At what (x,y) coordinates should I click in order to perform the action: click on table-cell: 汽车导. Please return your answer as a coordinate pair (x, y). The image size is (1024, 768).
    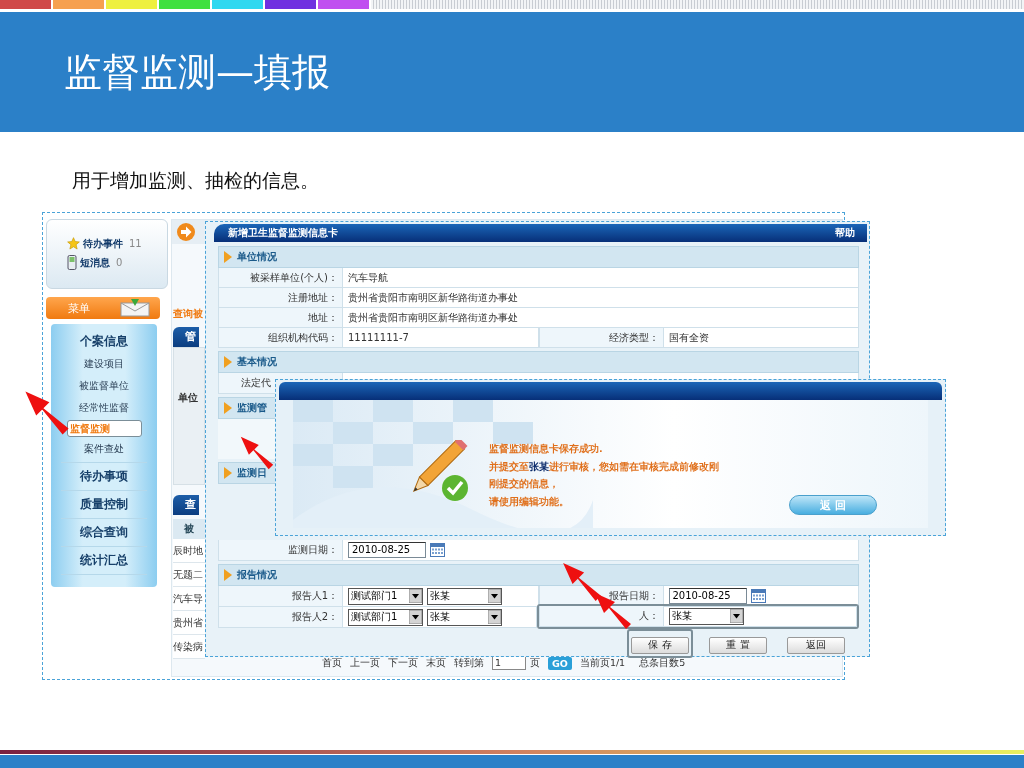
    Looking at the image, I should click on (189, 599).